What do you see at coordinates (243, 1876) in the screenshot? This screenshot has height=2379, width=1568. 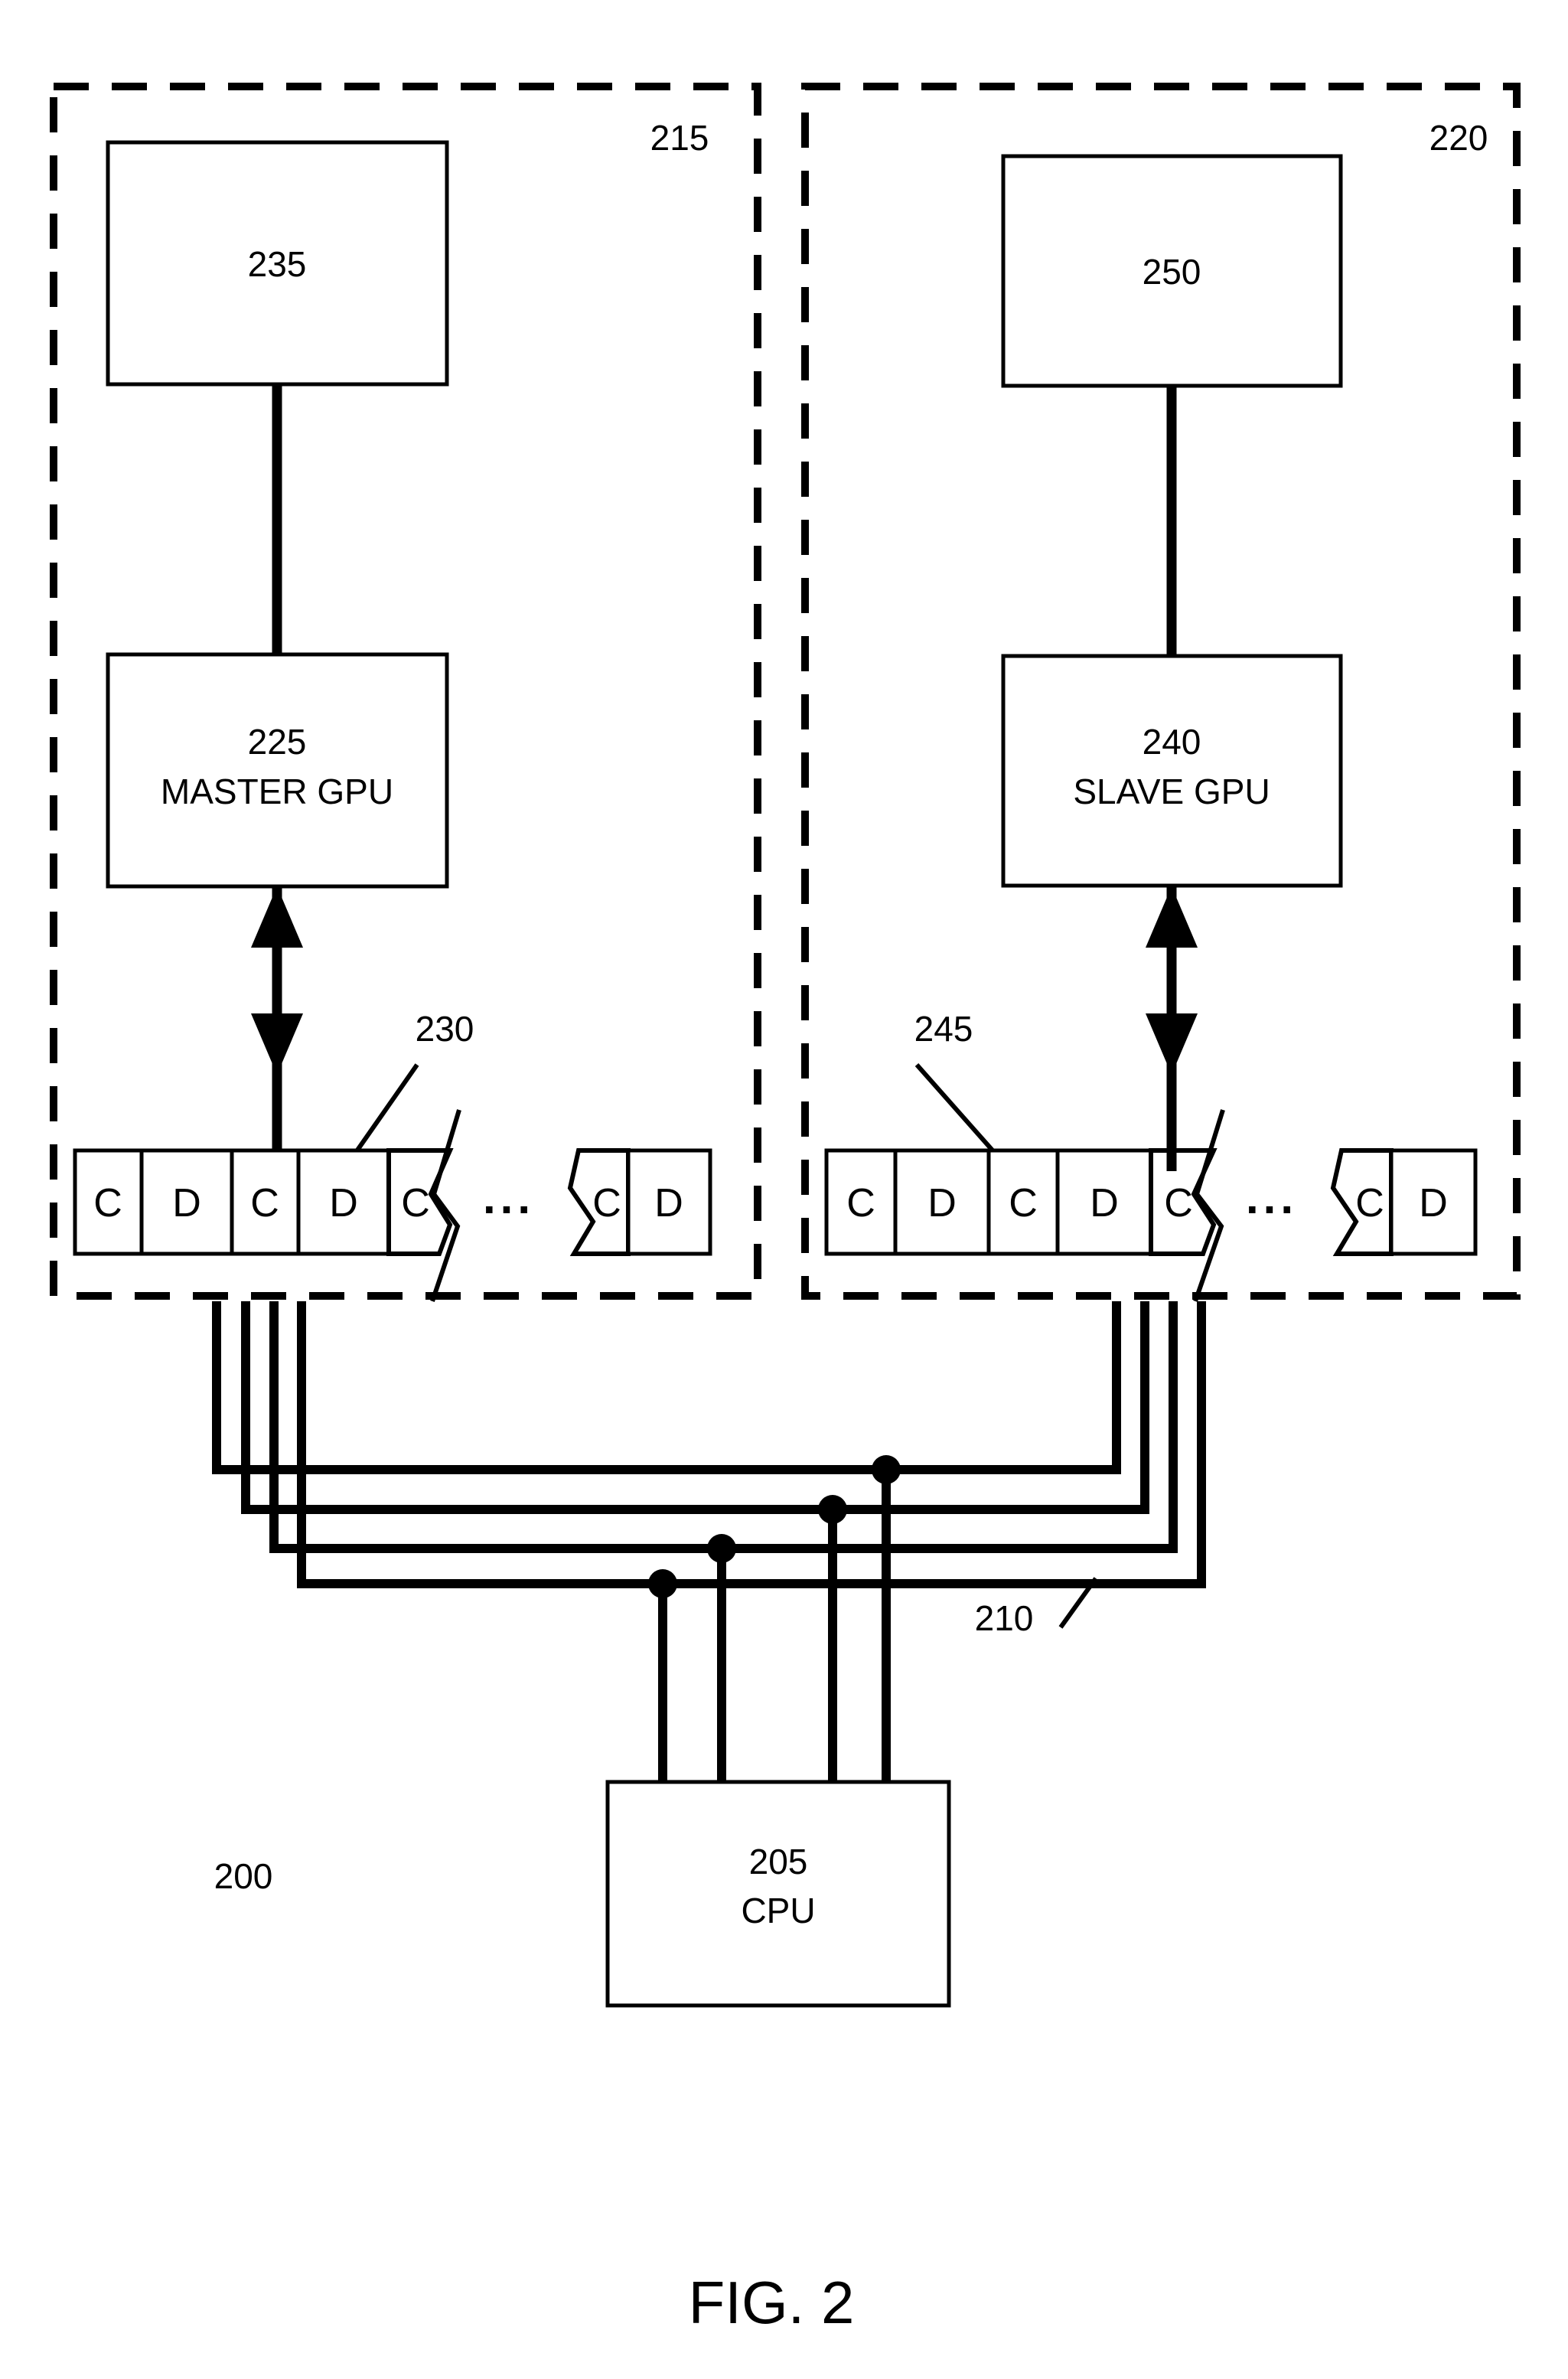 I see `system-ref: 200` at bounding box center [243, 1876].